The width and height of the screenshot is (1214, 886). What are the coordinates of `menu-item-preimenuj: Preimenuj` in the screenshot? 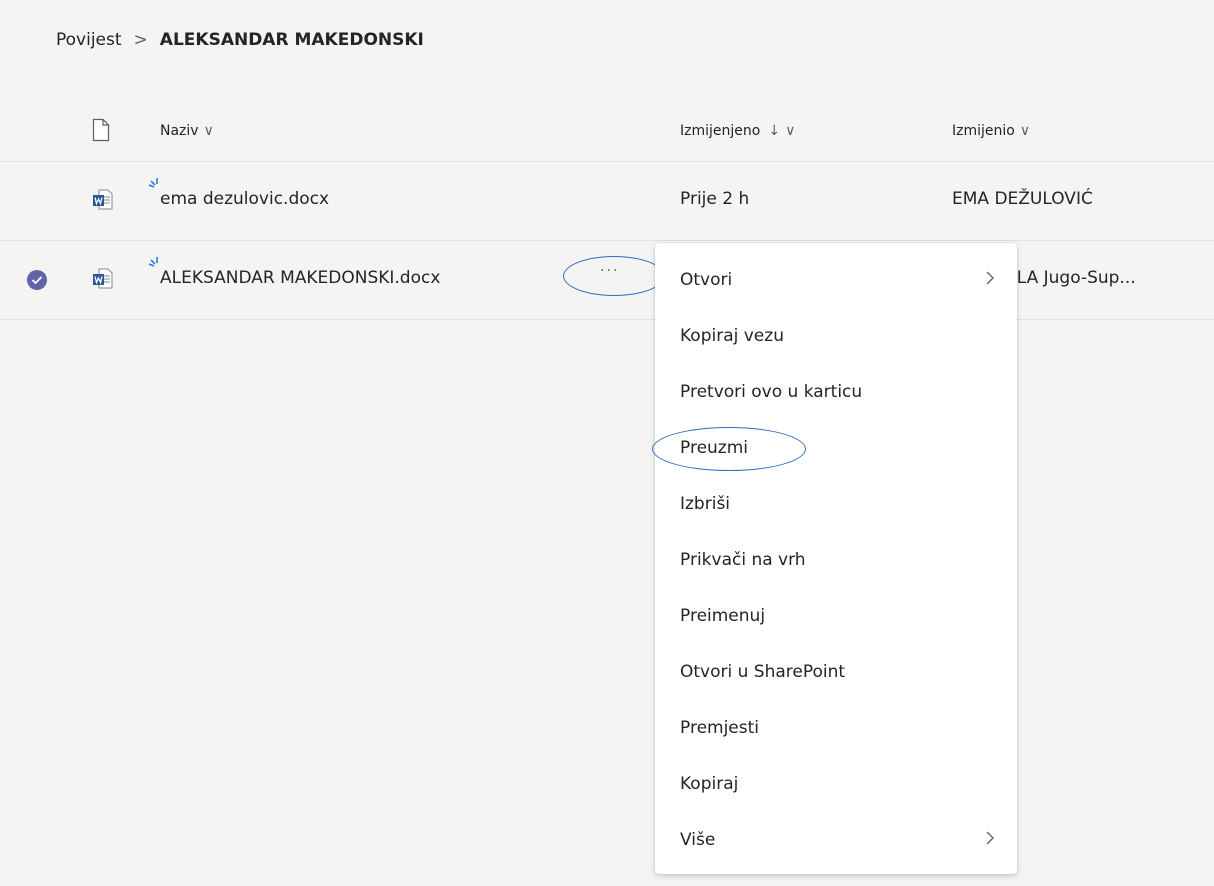 It's located at (836, 616).